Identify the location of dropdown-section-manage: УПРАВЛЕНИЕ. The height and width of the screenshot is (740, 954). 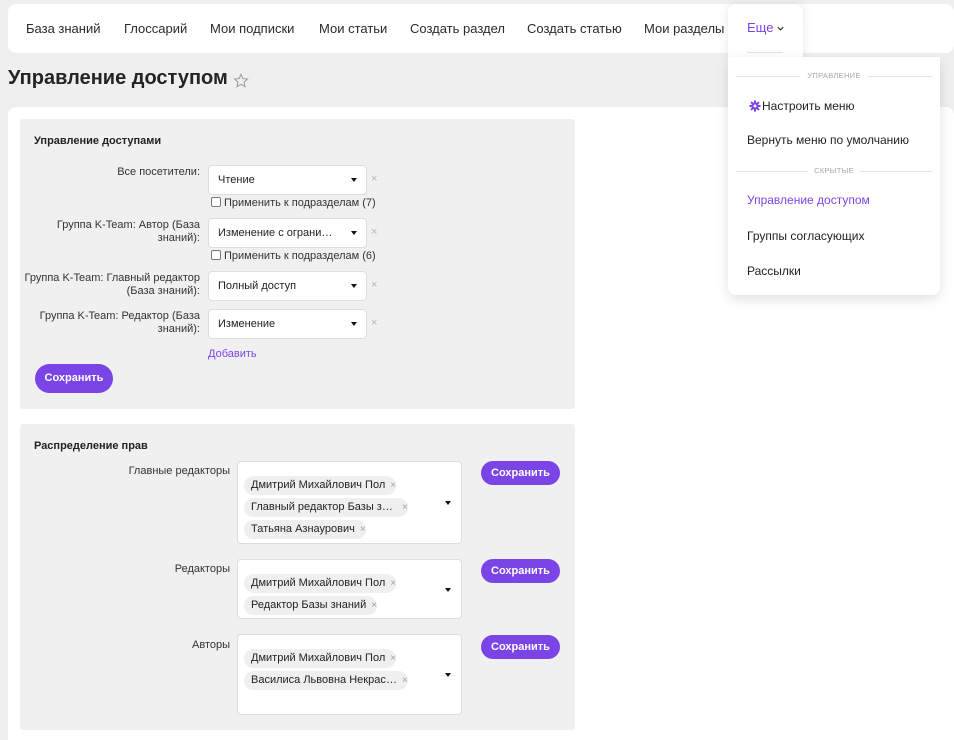
(834, 76).